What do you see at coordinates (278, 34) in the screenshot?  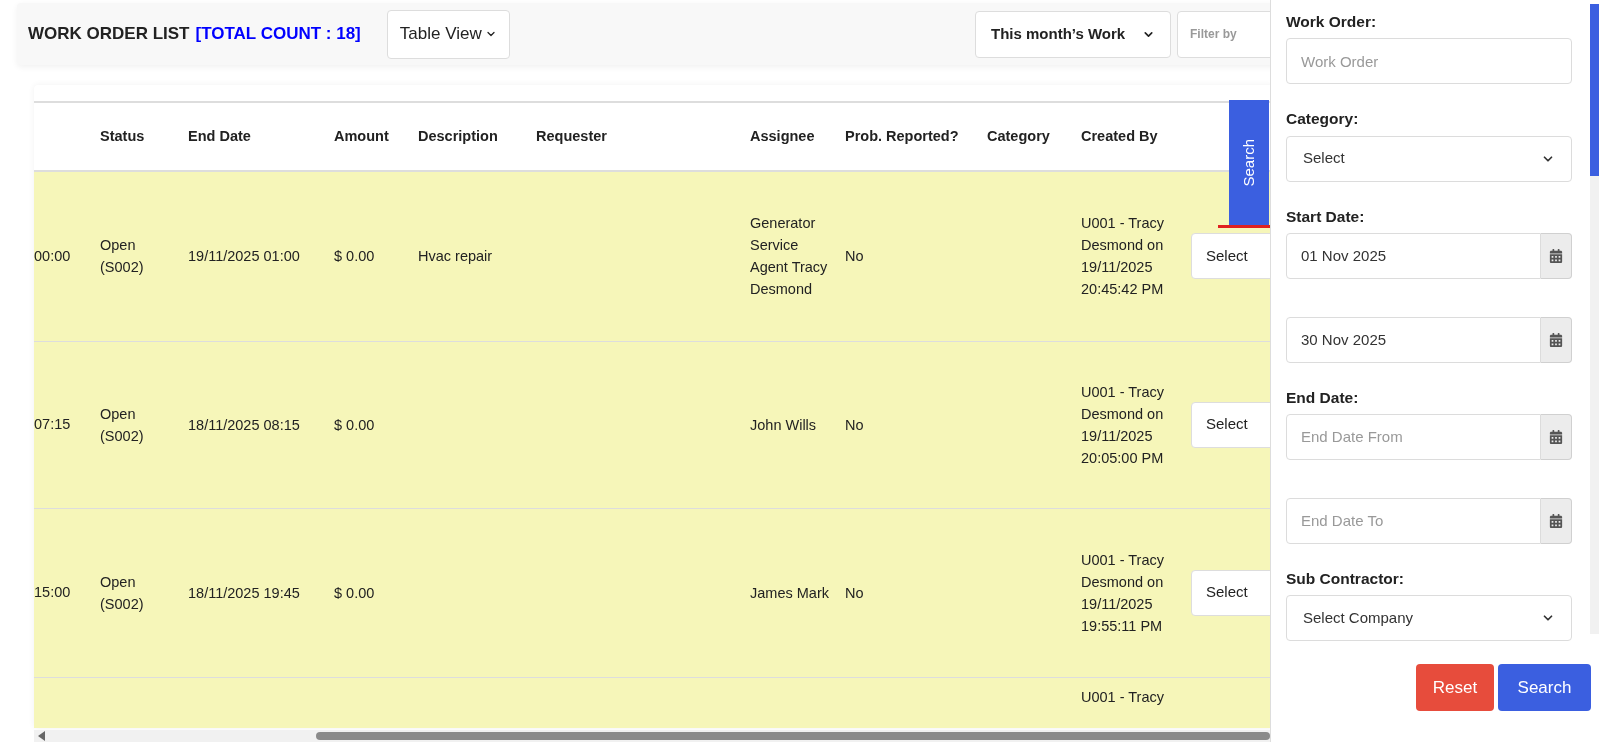 I see `total-count: [TOTAL COUNT : 18]` at bounding box center [278, 34].